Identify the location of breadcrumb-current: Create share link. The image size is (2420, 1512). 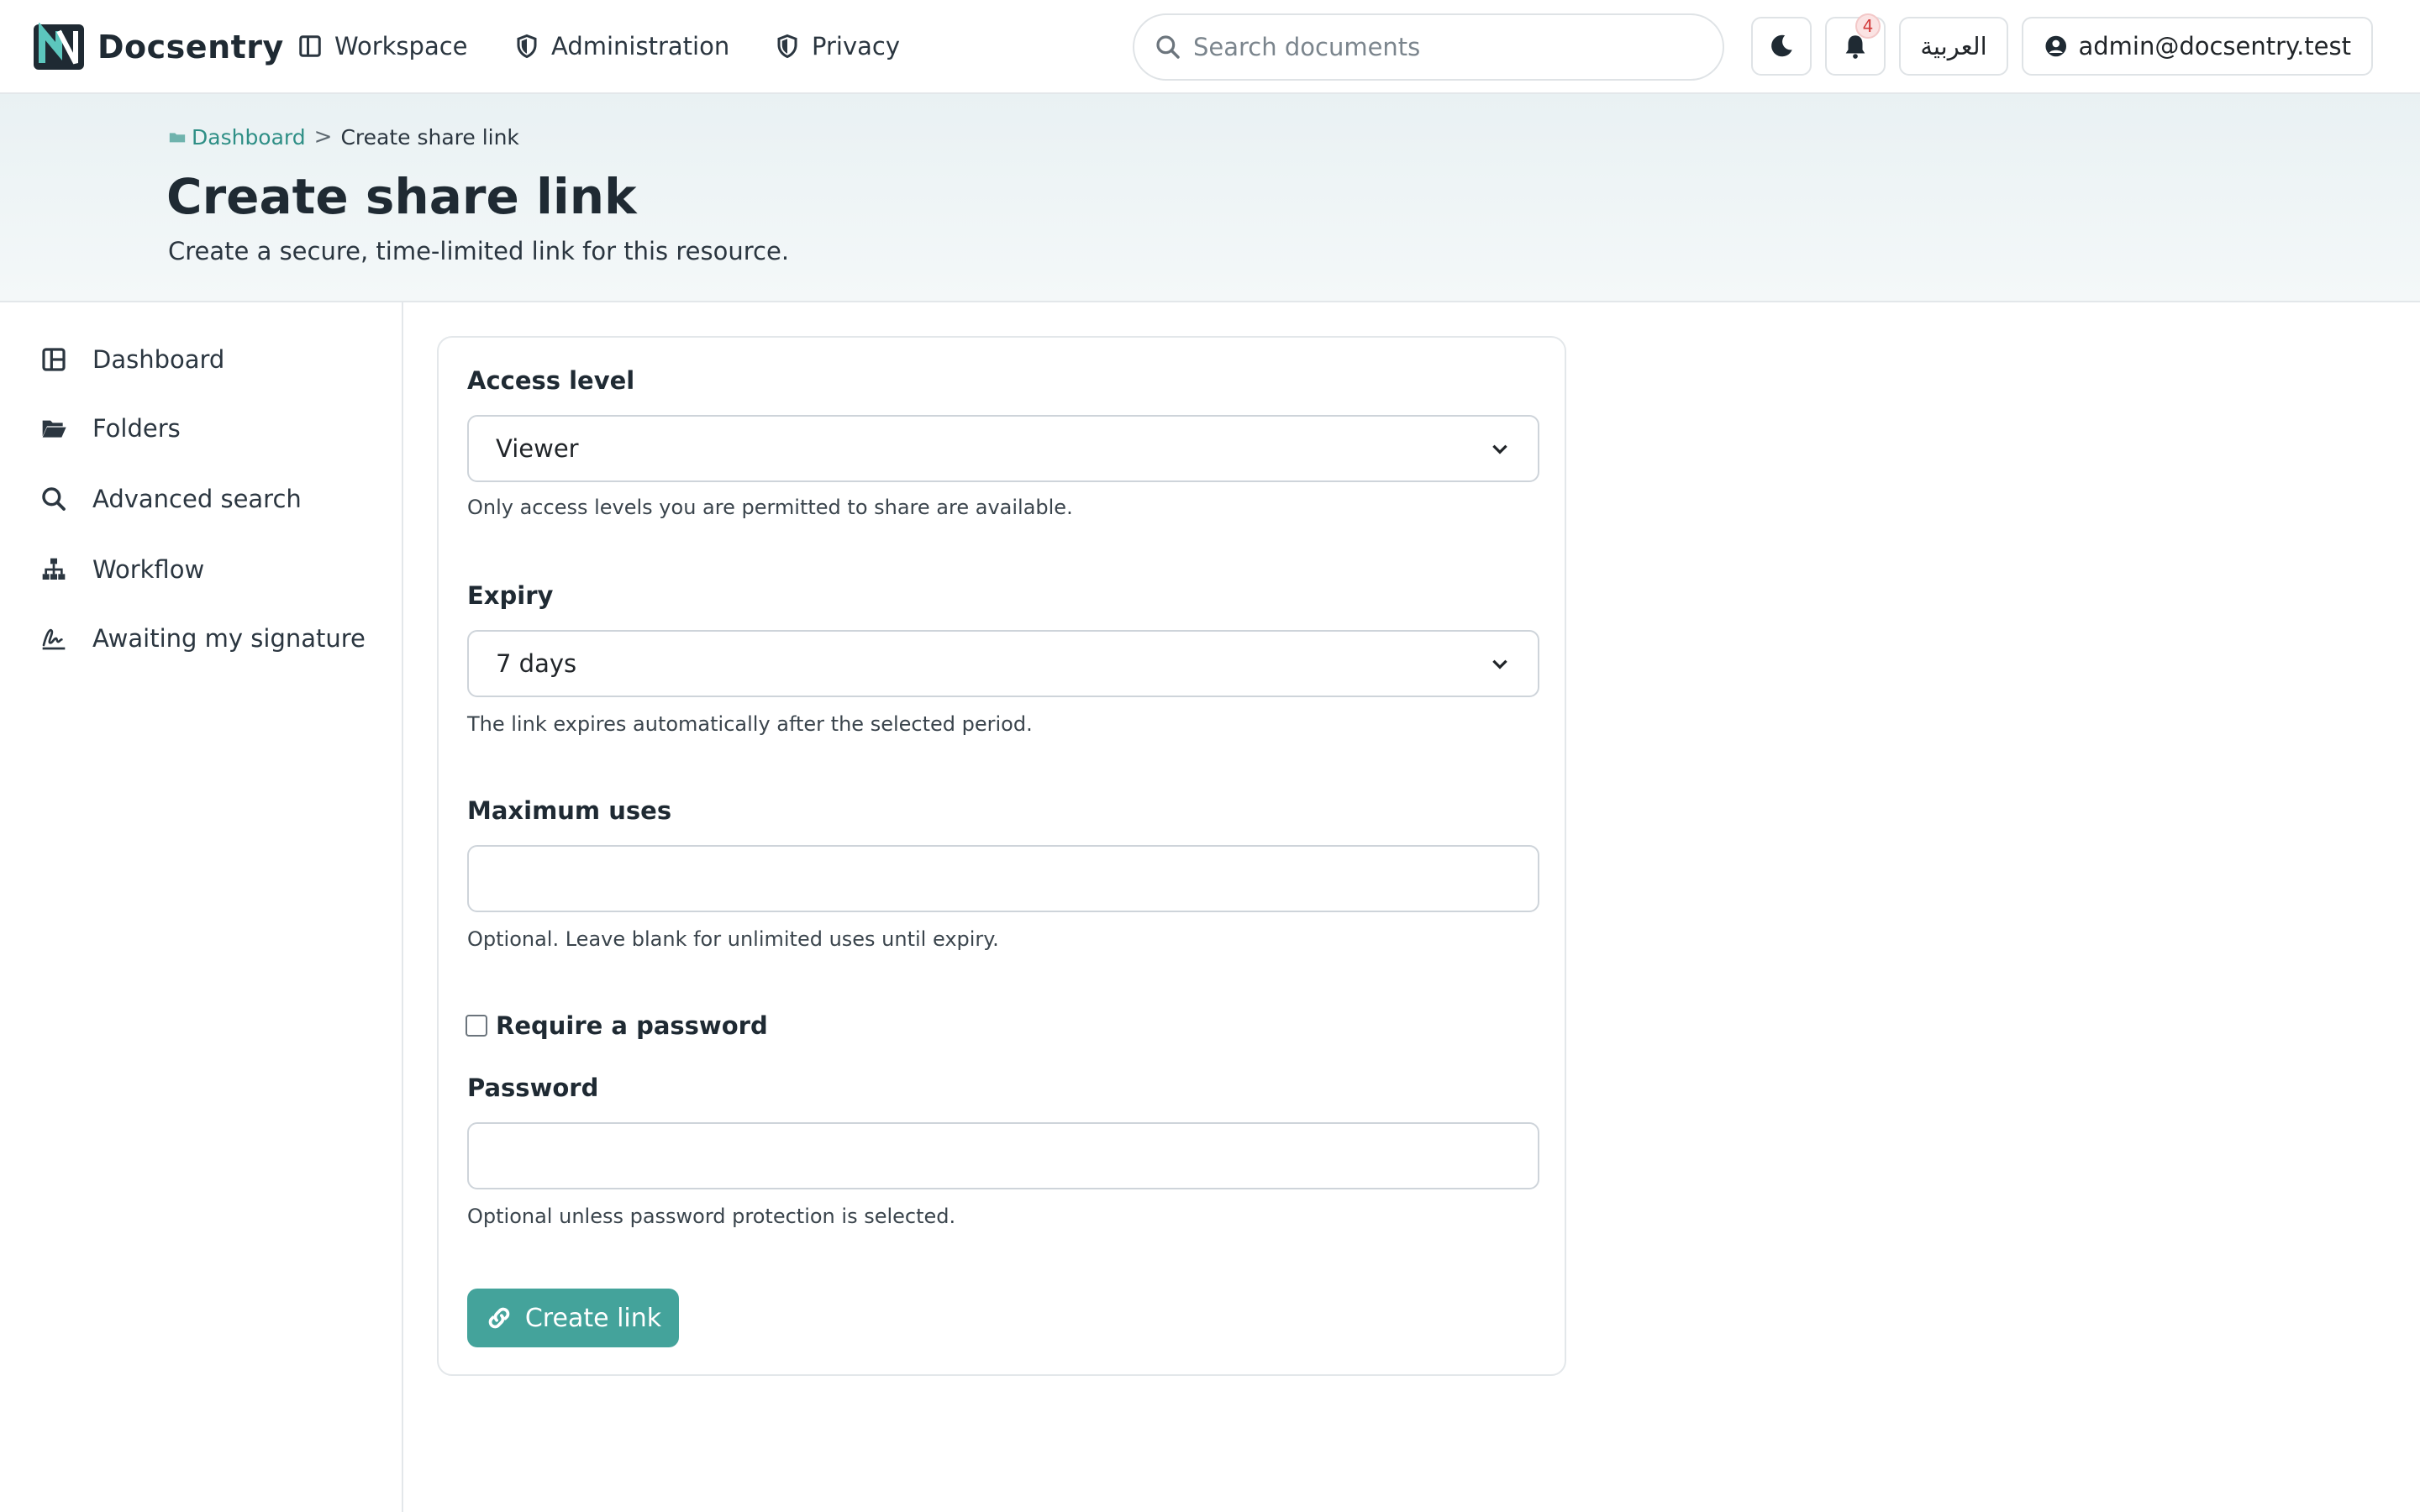
(429, 137).